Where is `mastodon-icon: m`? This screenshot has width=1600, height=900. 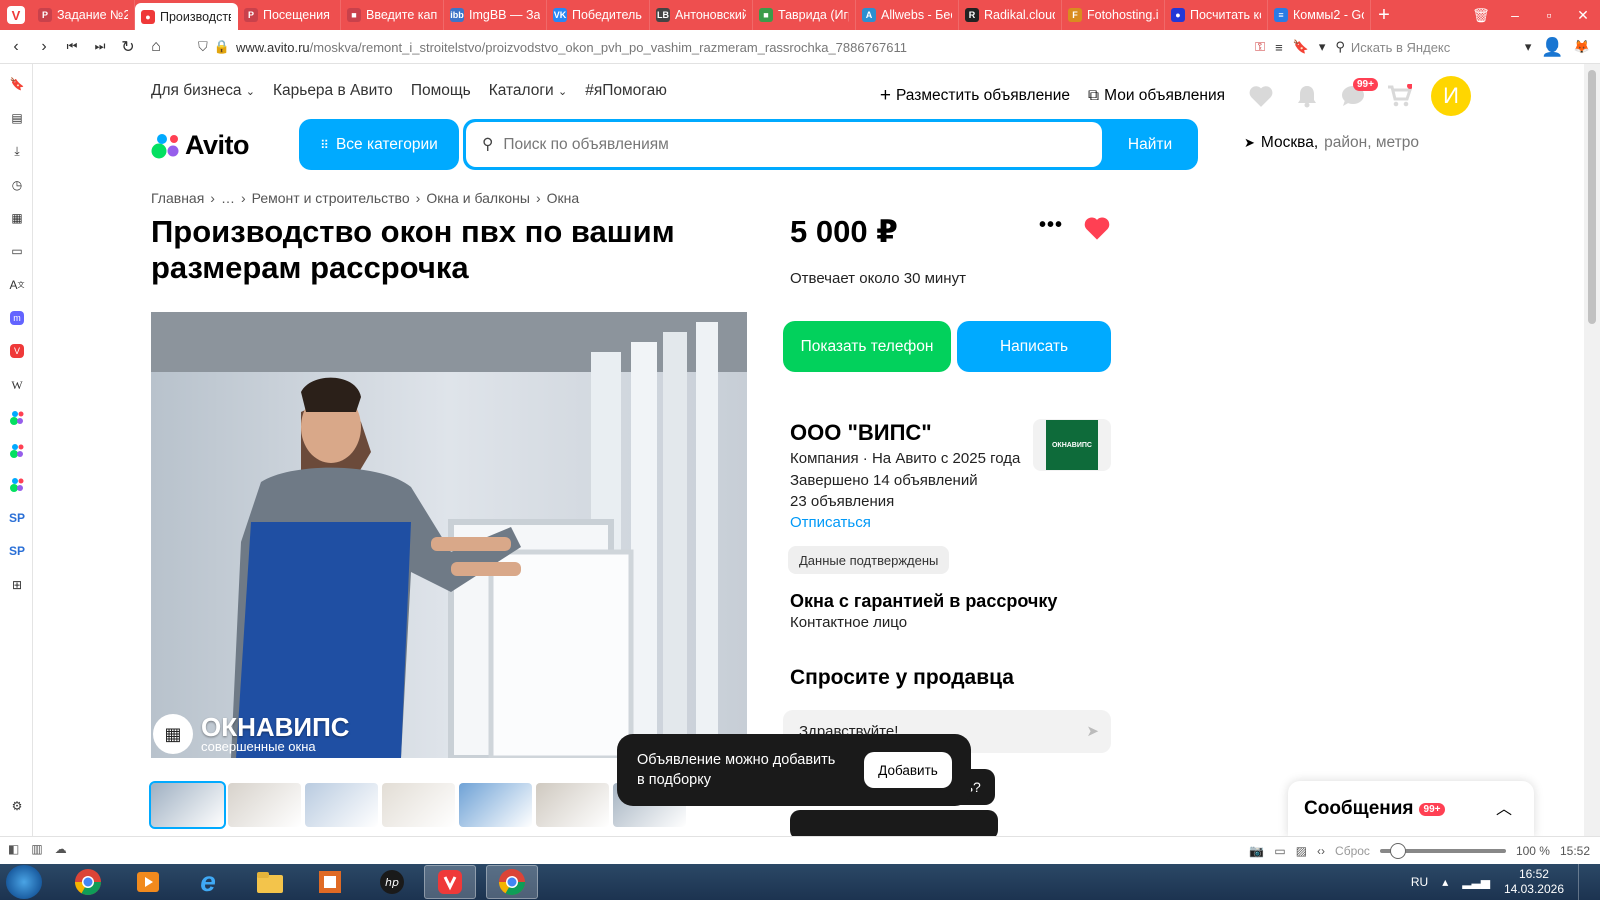 mastodon-icon: m is located at coordinates (17, 318).